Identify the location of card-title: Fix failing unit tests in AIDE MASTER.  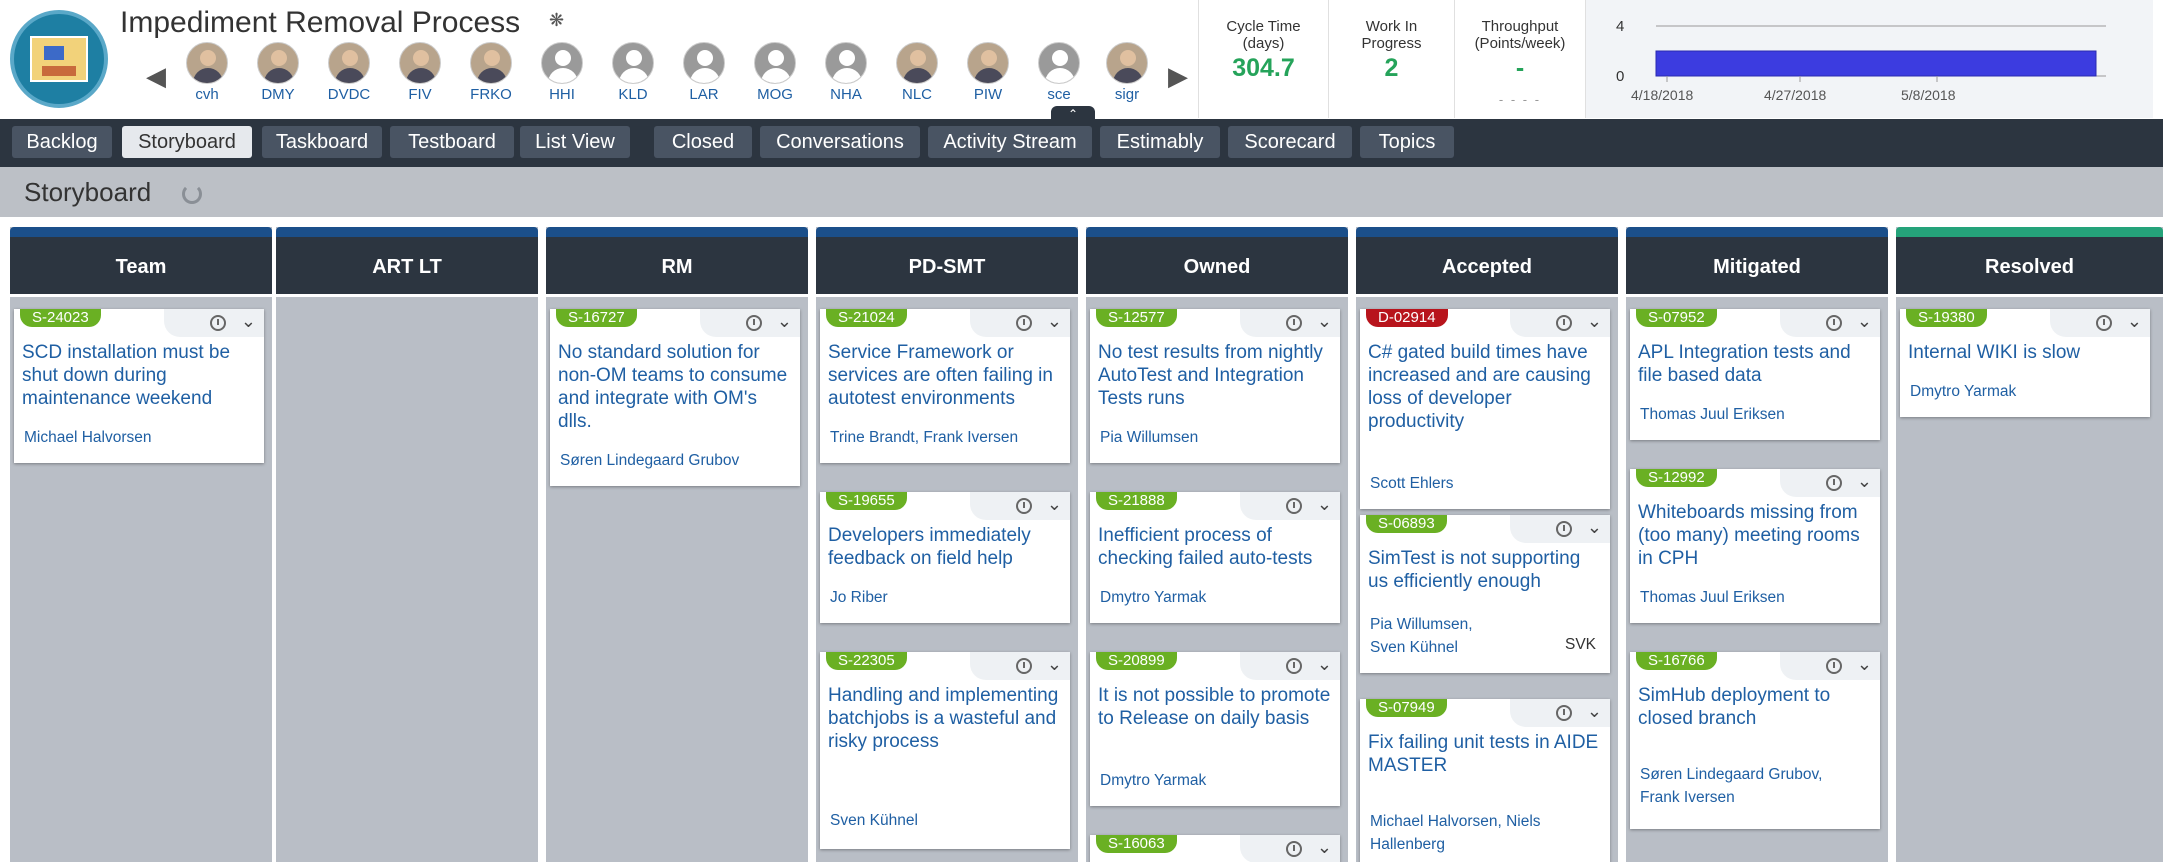
(1486, 754).